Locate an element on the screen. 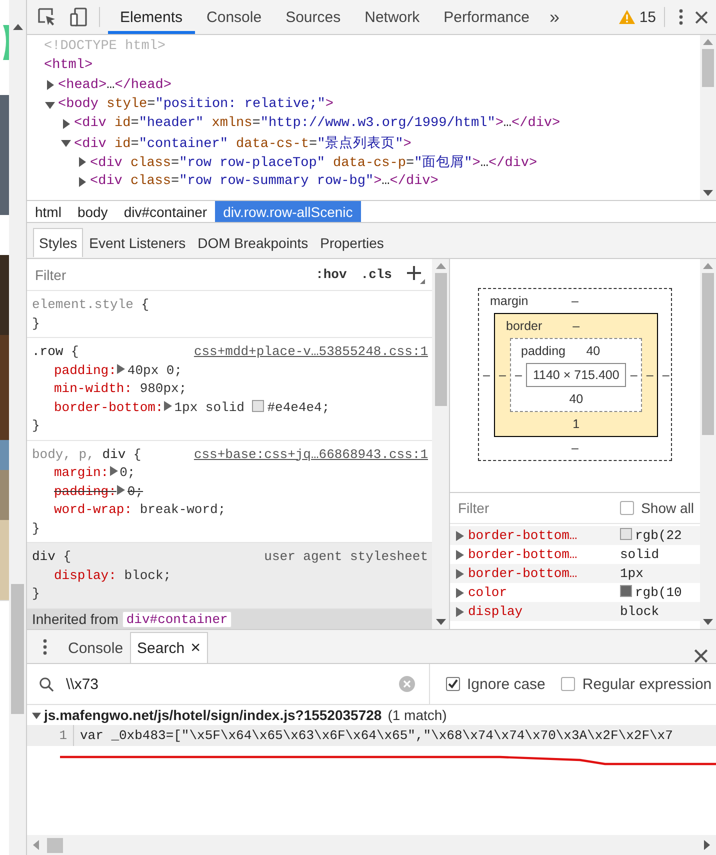 This screenshot has width=716, height=855. sidebar-tab: Styles is located at coordinates (58, 242).